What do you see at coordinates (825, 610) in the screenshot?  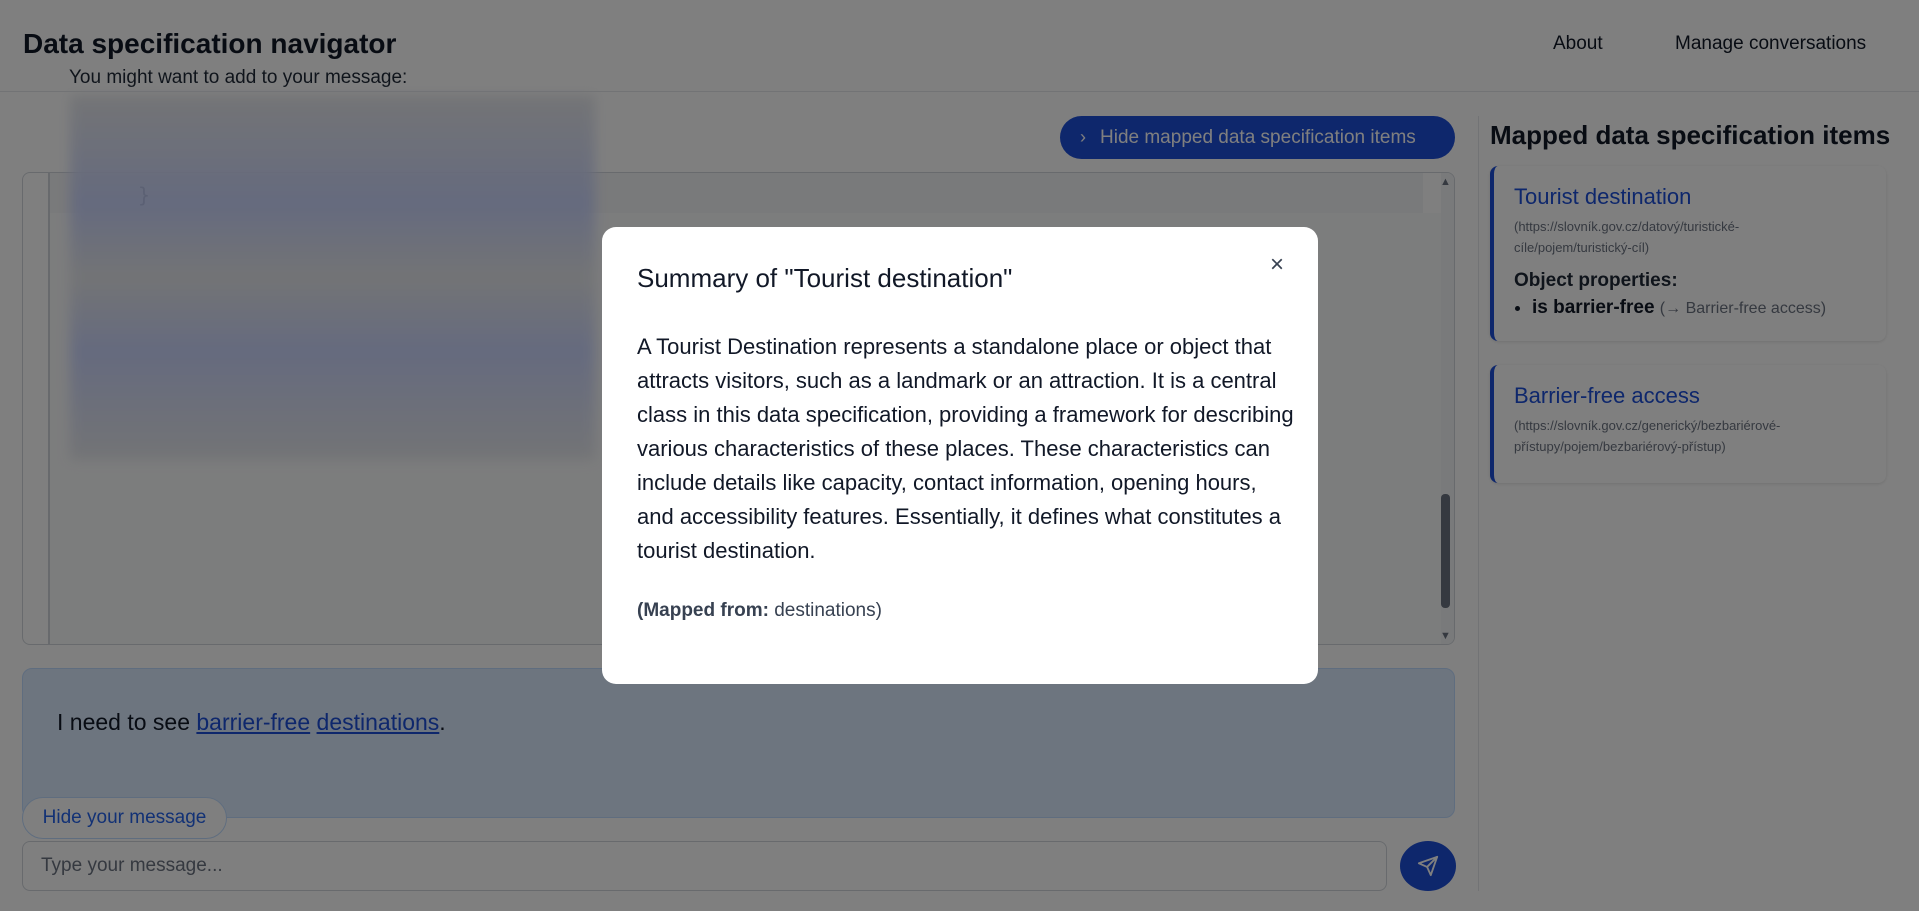 I see `mapped-from-value: destinations)` at bounding box center [825, 610].